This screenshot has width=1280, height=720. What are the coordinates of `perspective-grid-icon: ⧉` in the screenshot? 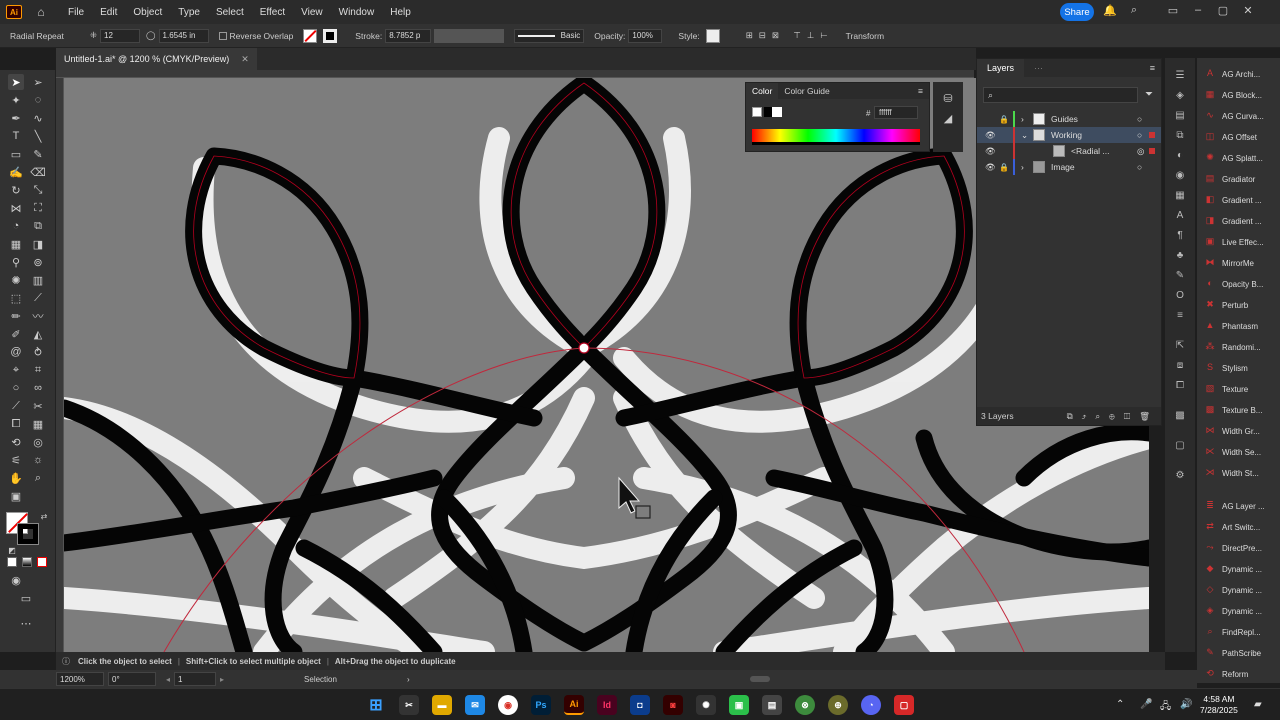 It's located at (38, 226).